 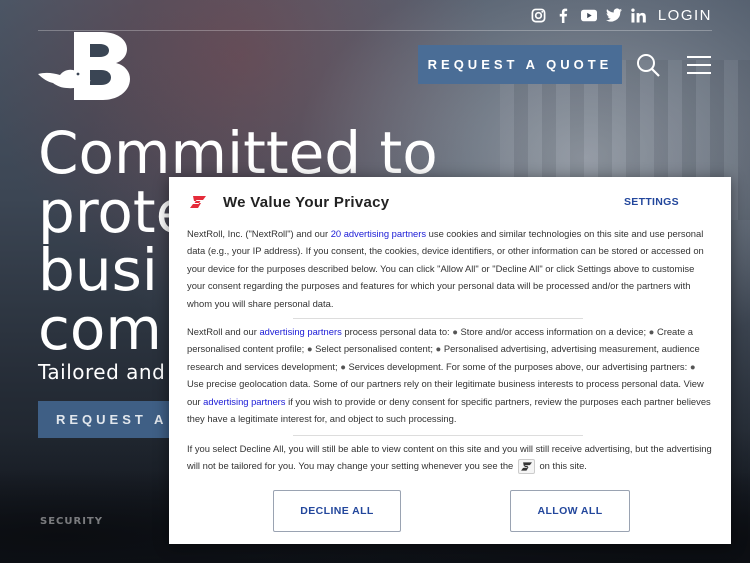 What do you see at coordinates (259, 233) in the screenshot?
I see `text-segment: NextRoll, Inc. ("NextRoll") and our` at bounding box center [259, 233].